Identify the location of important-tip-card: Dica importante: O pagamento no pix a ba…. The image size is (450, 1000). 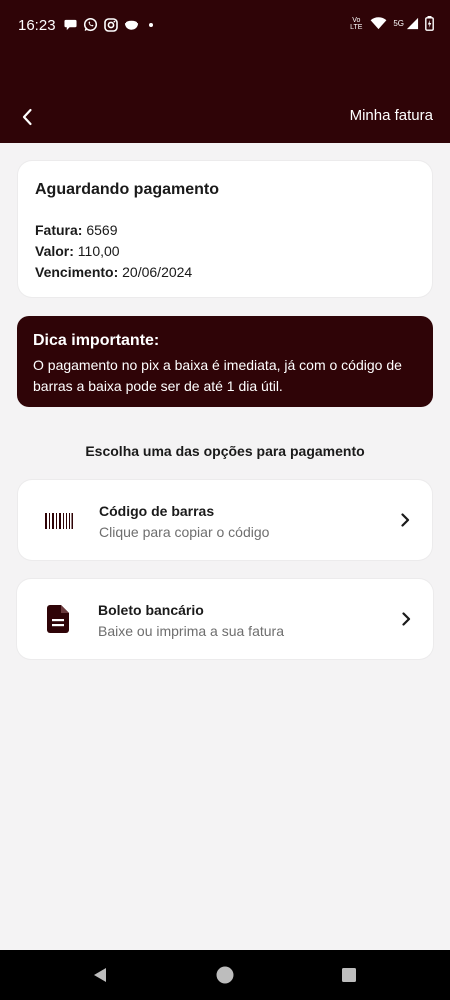
(225, 361).